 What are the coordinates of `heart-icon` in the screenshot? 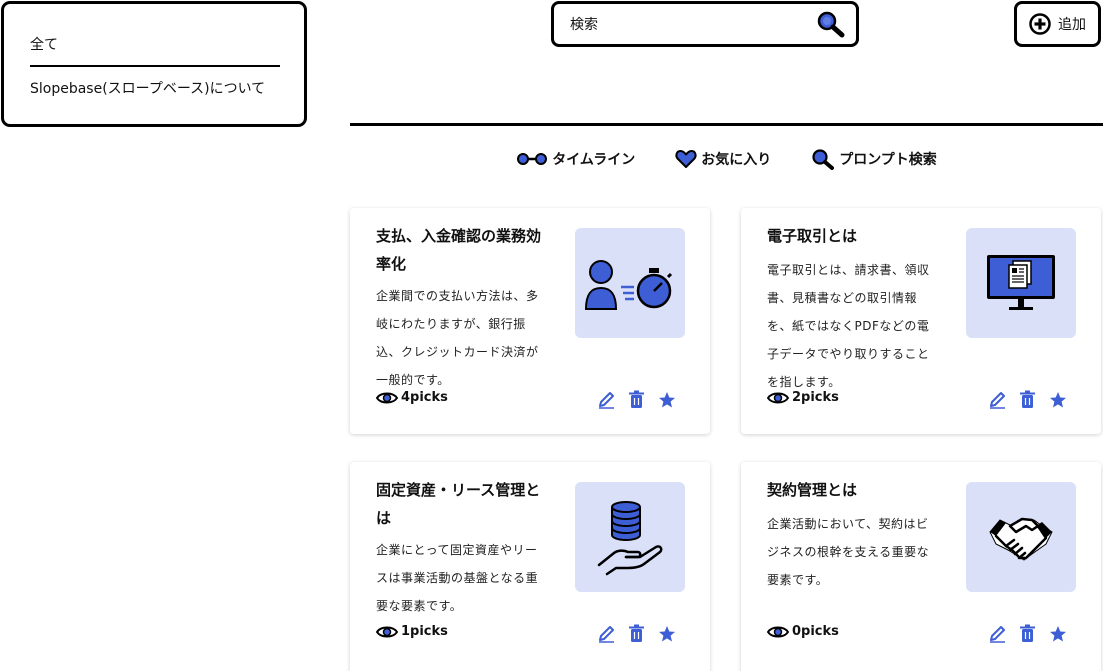 It's located at (686, 159).